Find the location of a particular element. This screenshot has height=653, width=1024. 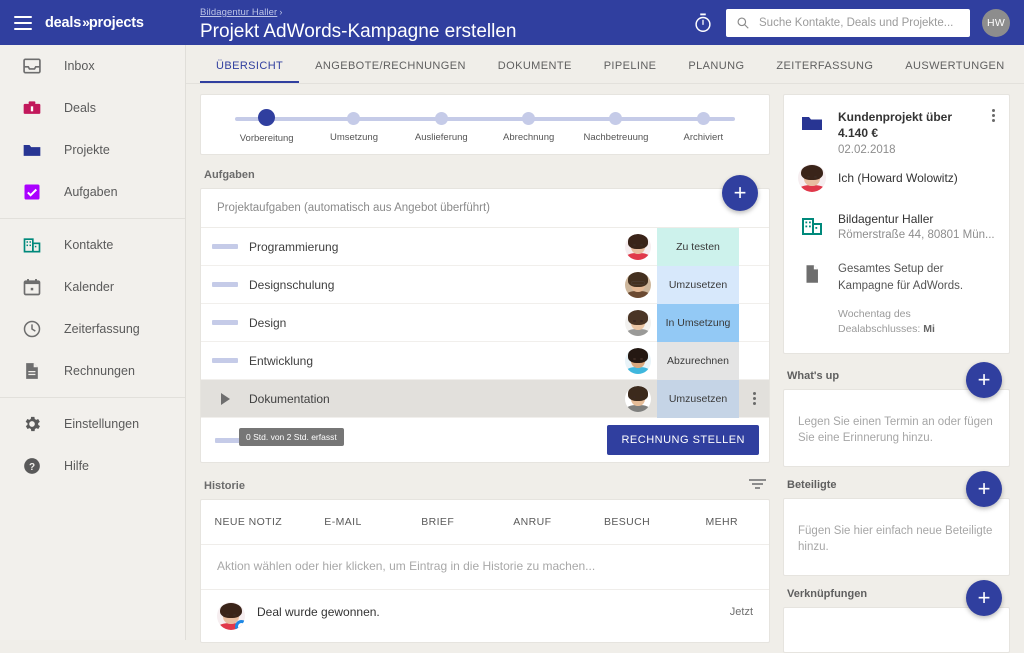

history-tab-neue-notiz: NEUE NOTIZ is located at coordinates (248, 522).